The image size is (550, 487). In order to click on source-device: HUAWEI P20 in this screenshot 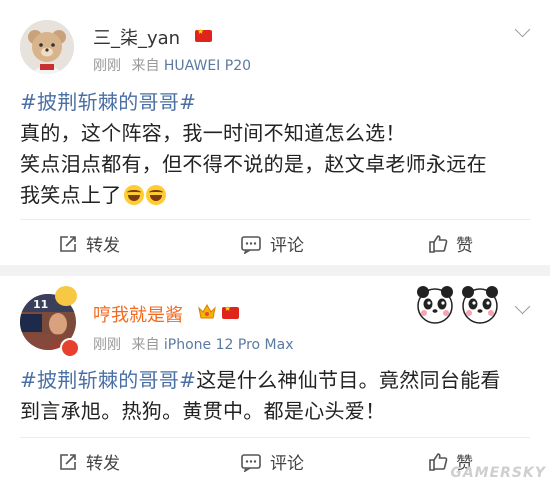, I will do `click(207, 66)`.